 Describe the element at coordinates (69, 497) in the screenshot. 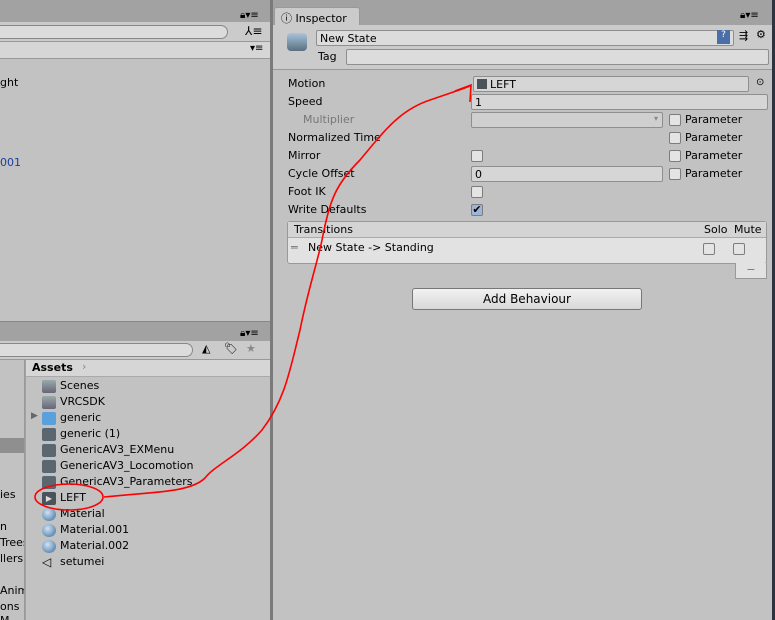

I see `annotation-circle` at that location.